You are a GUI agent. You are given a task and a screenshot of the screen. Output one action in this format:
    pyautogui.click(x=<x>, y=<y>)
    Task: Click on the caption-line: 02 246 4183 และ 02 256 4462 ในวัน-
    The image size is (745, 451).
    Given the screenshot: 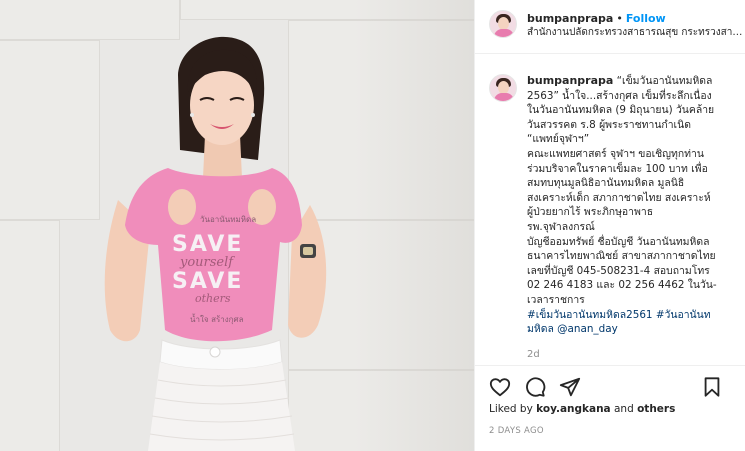 What is the action you would take?
    pyautogui.click(x=622, y=285)
    